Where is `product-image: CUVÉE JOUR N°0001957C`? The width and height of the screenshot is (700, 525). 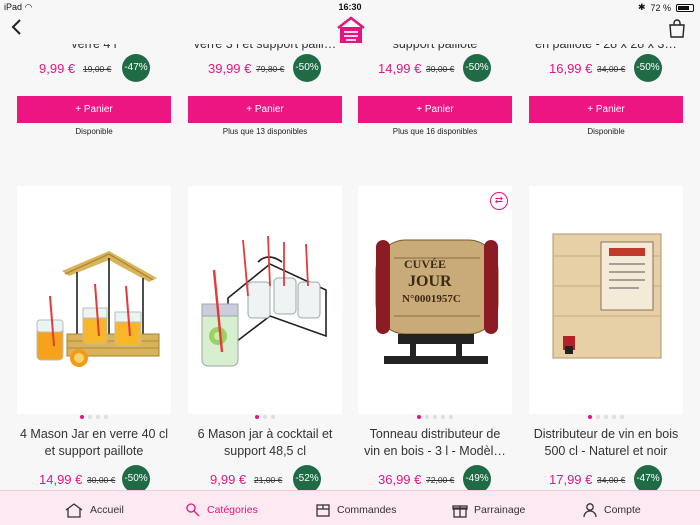
product-image: CUVÉE JOUR N°0001957C is located at coordinates (435, 300).